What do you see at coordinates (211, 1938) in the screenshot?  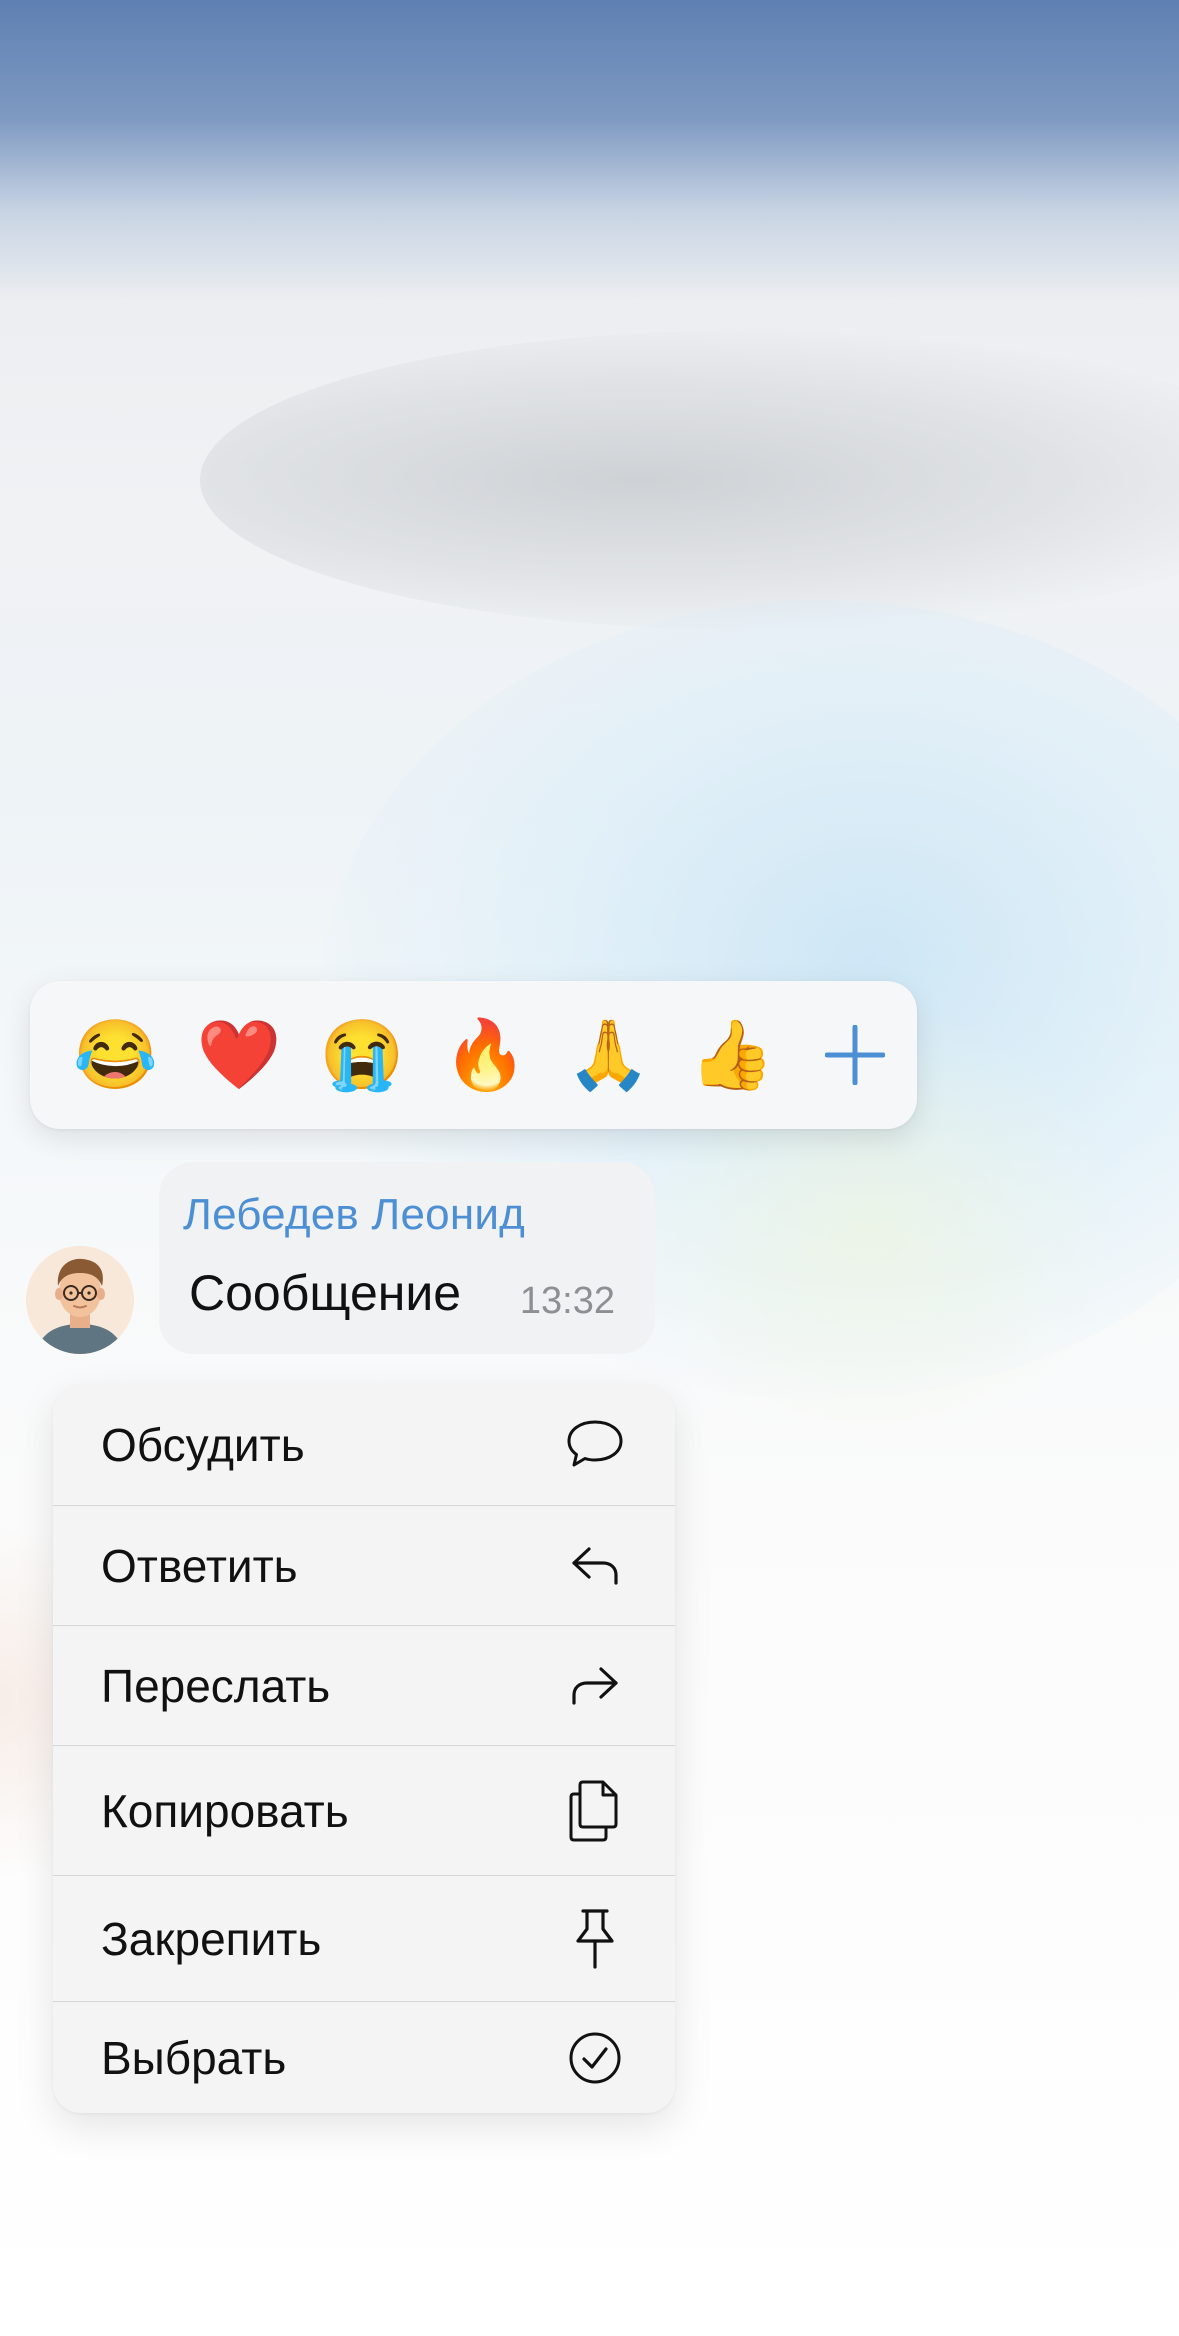 I see `menu-item-label: Закрепить` at bounding box center [211, 1938].